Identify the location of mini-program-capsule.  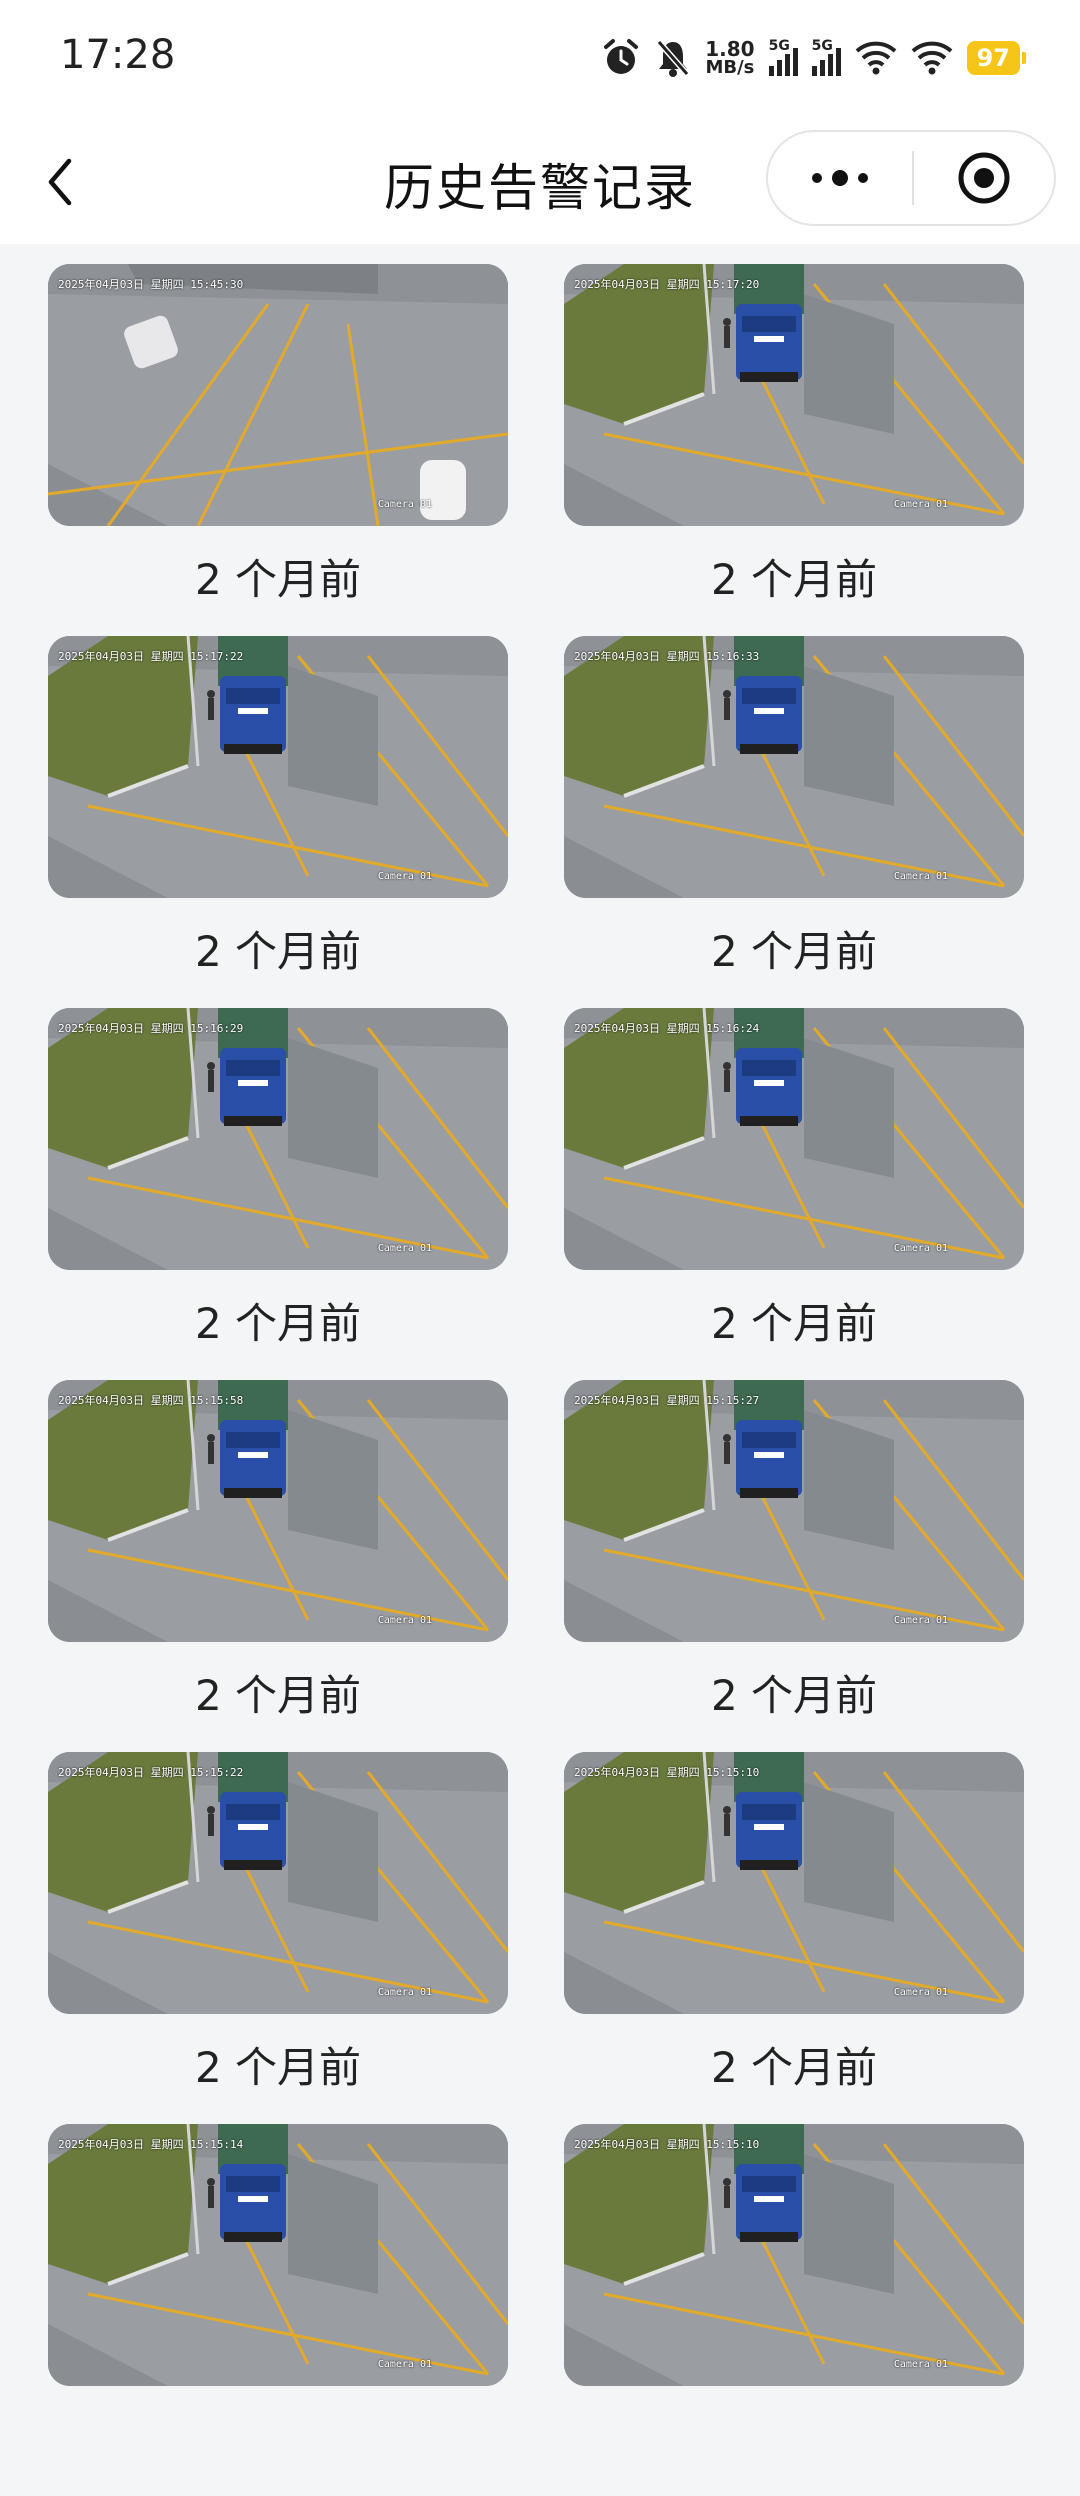
(911, 178).